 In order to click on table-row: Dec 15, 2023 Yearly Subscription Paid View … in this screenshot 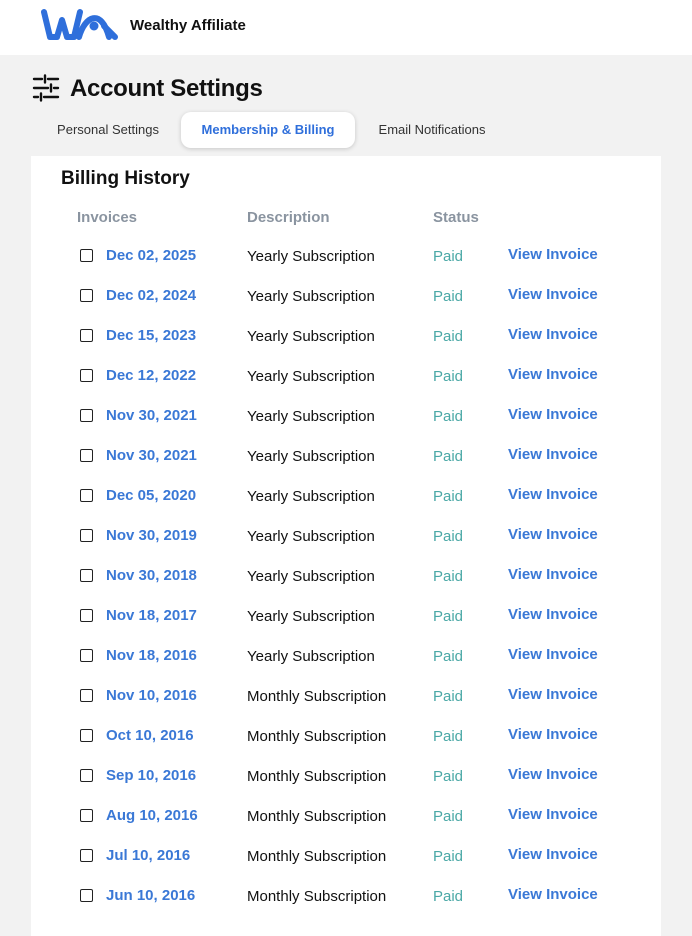, I will do `click(346, 337)`.